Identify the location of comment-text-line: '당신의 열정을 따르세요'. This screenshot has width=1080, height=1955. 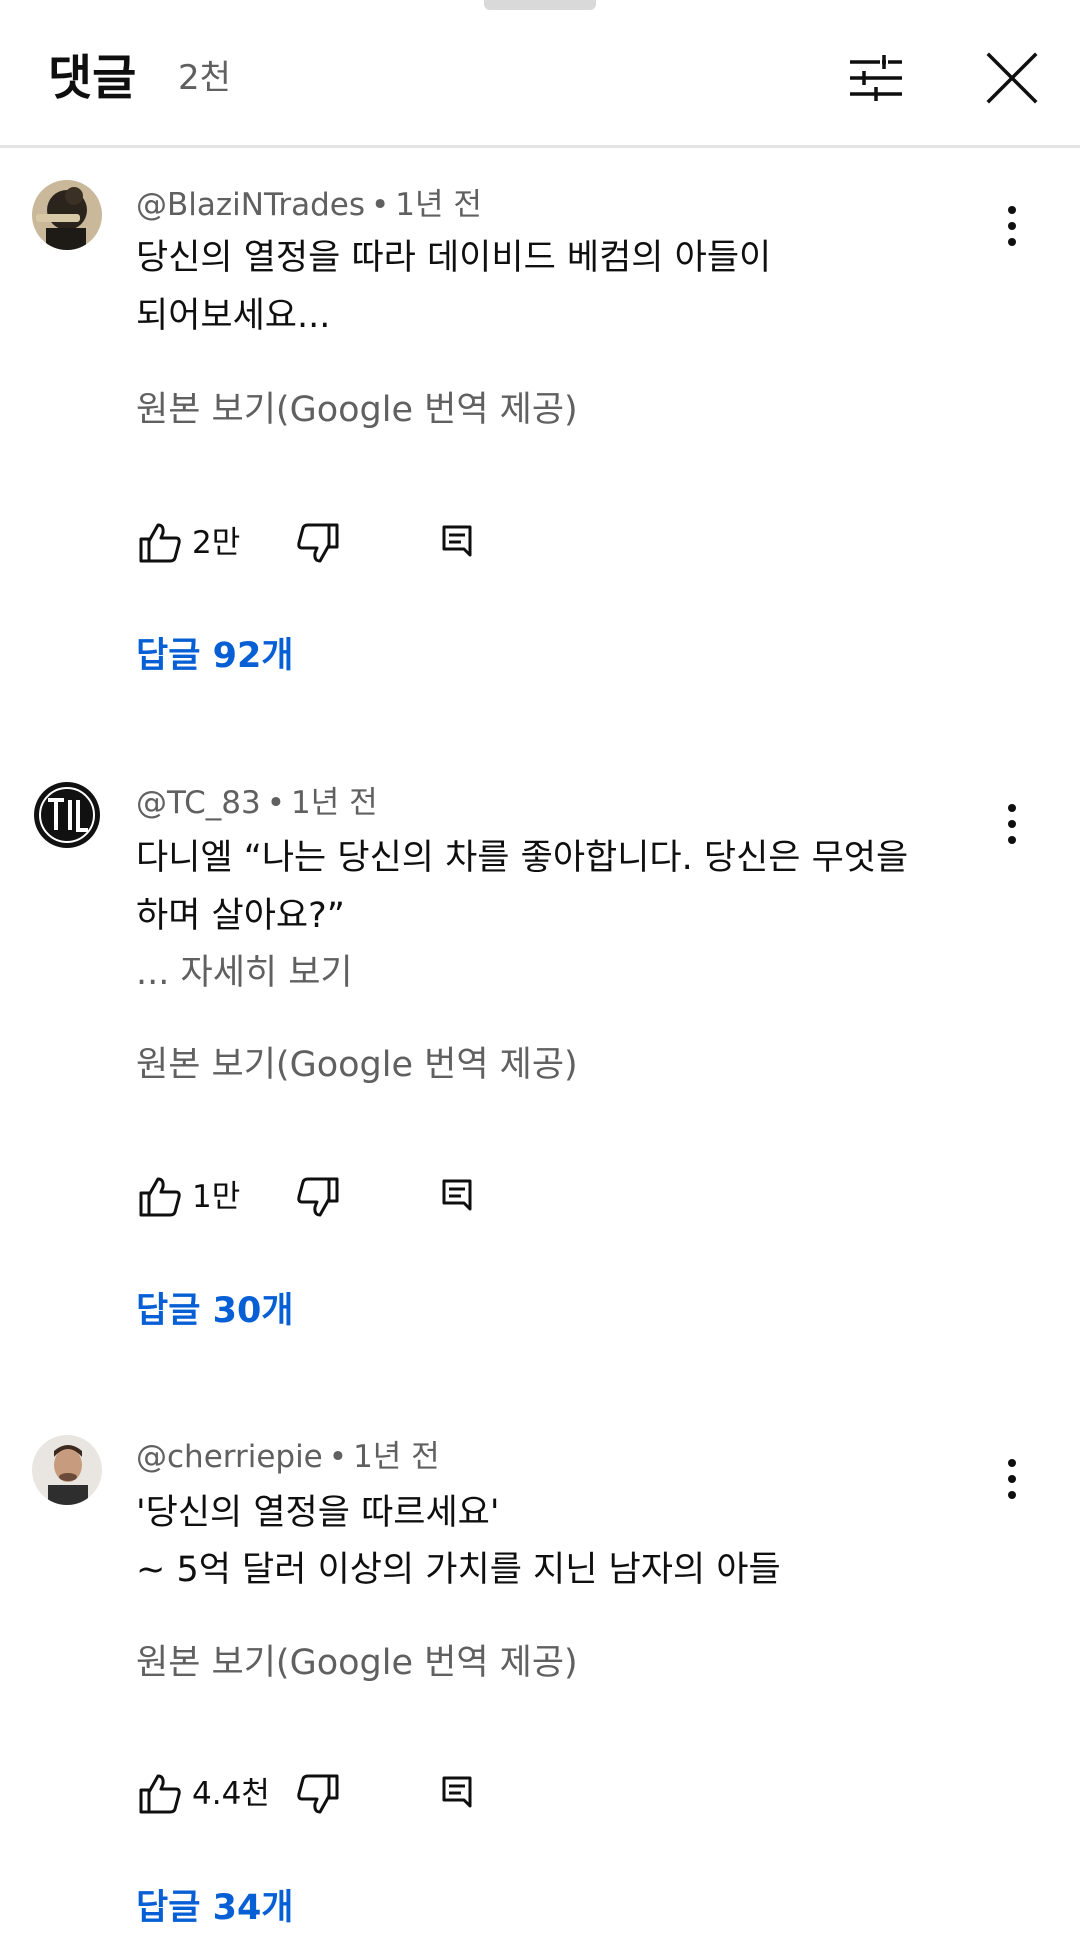
(318, 1513).